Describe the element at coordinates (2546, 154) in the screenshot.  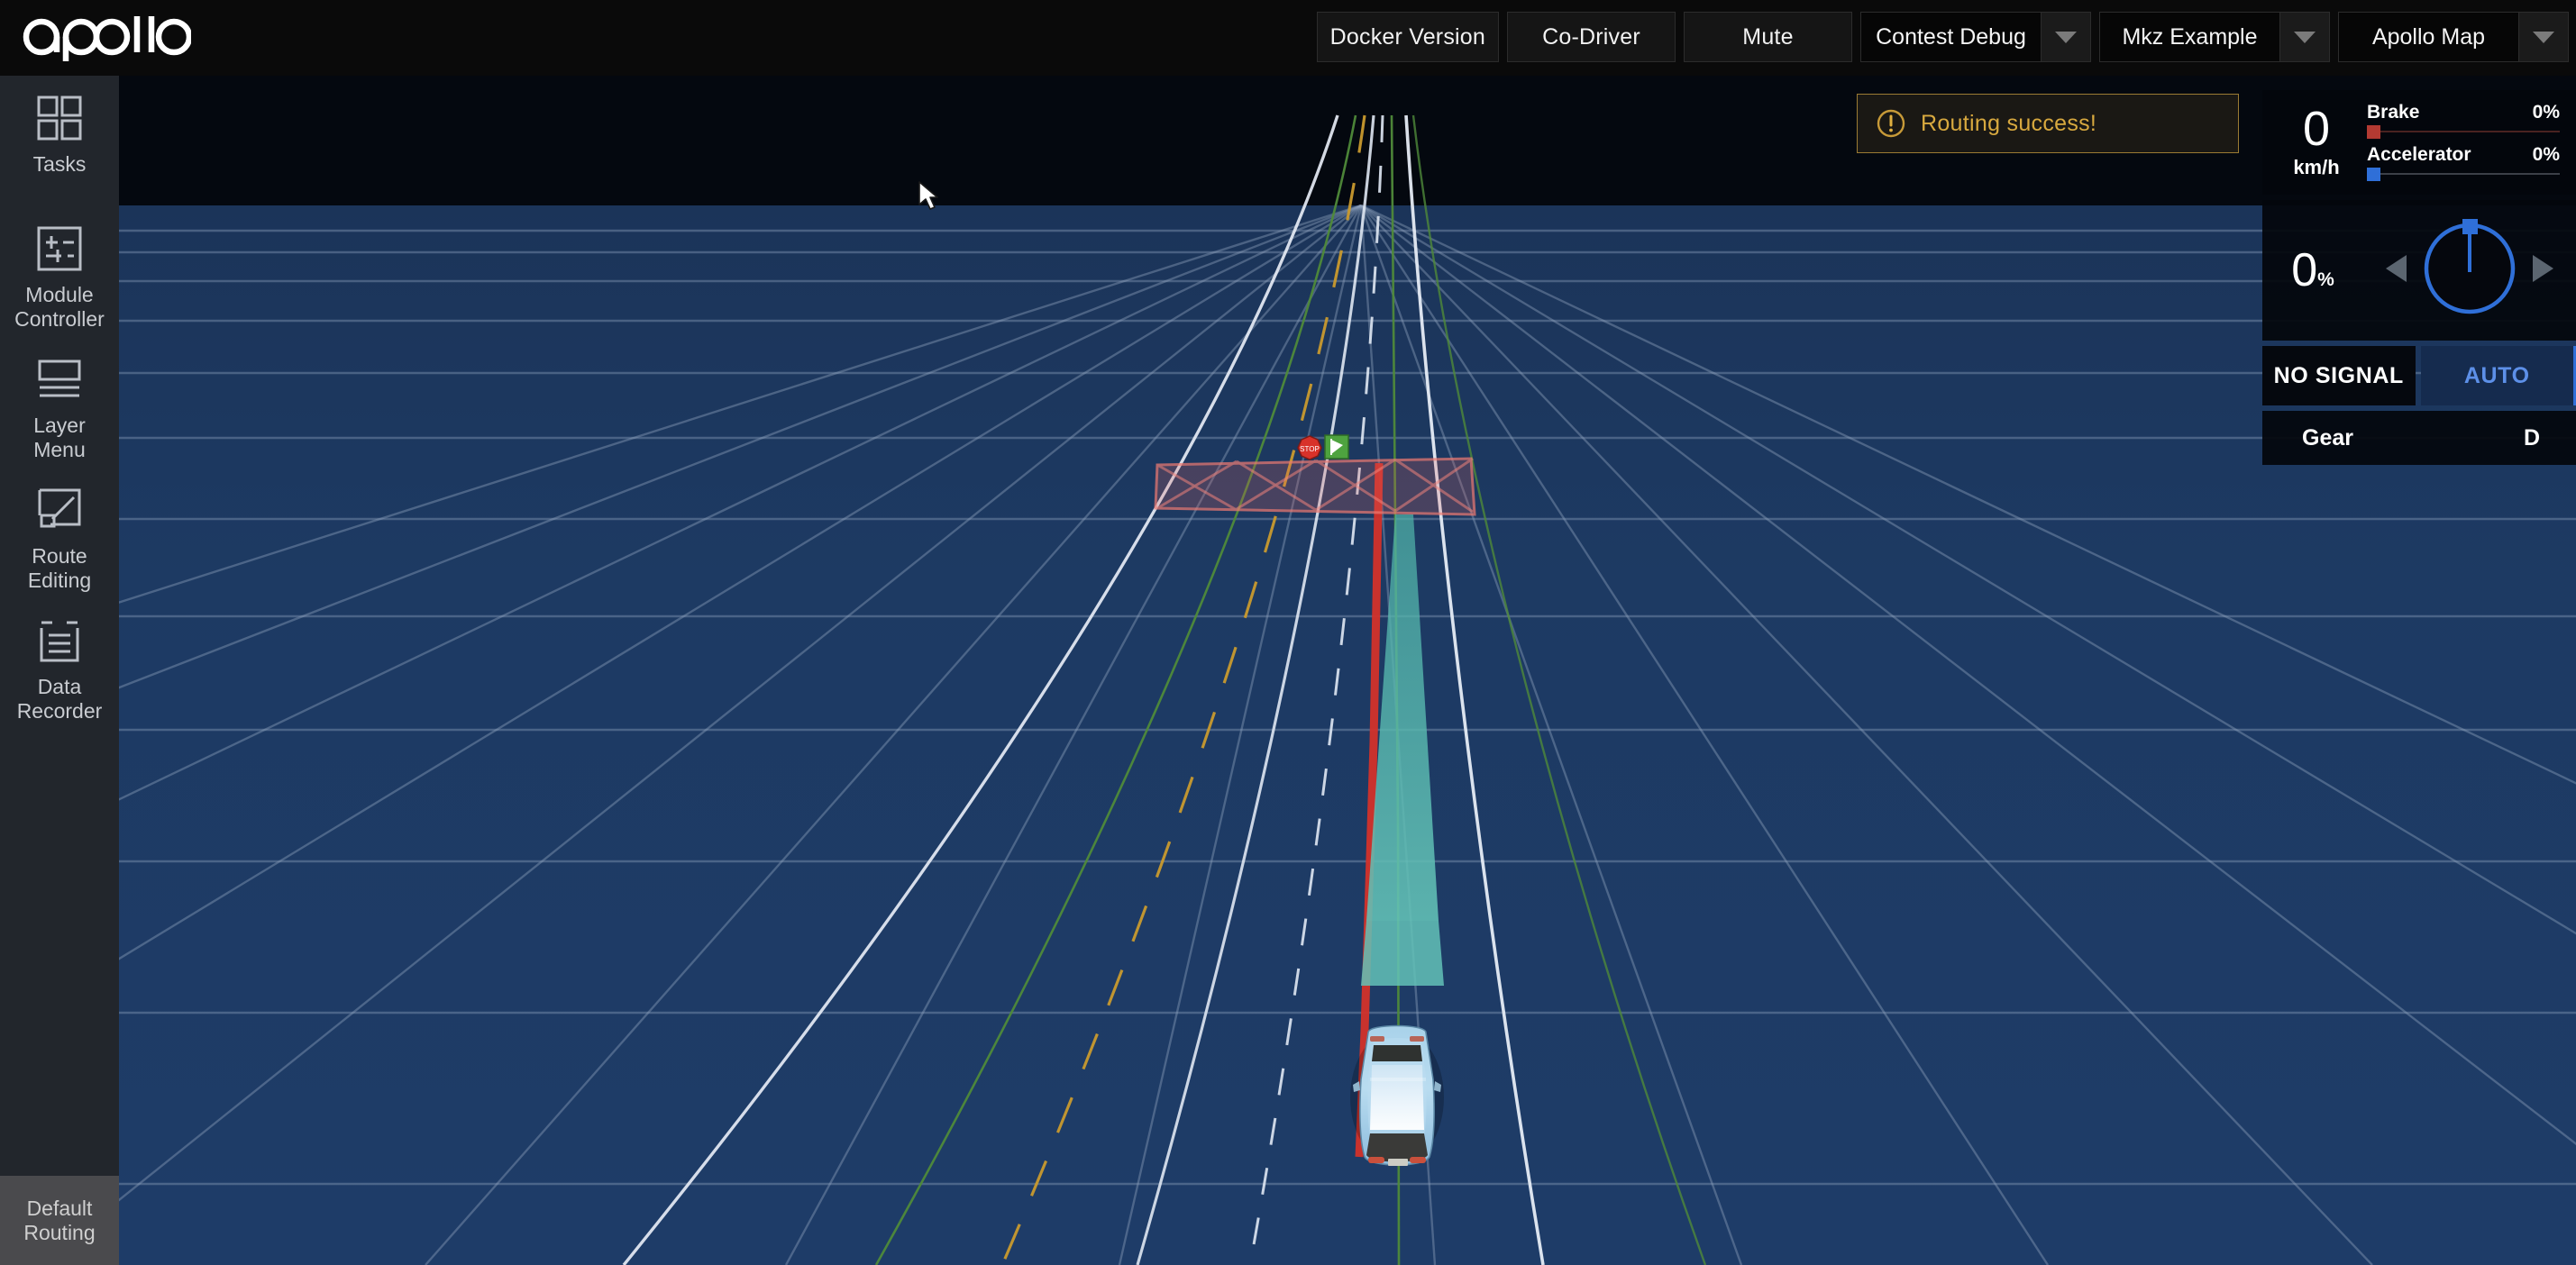
I see `accelerator-value: 0%` at that location.